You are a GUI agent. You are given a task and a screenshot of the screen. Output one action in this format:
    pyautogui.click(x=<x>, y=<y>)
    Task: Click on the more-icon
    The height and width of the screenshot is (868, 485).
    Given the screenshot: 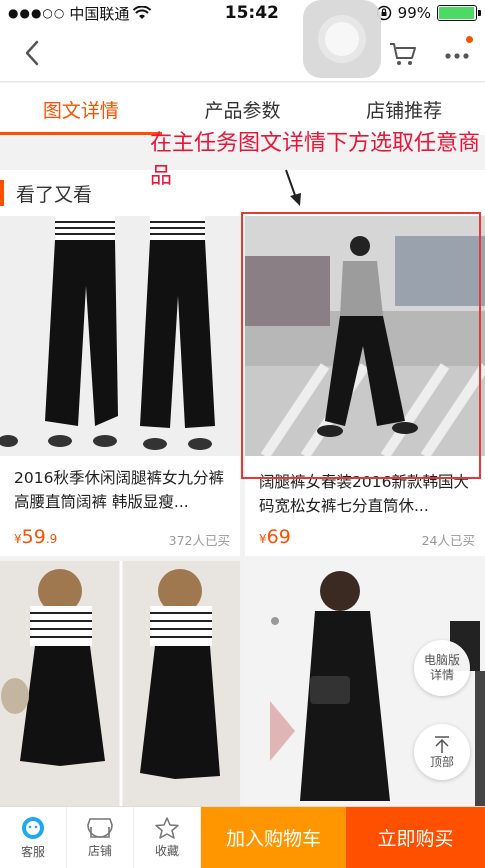 What is the action you would take?
    pyautogui.click(x=457, y=54)
    